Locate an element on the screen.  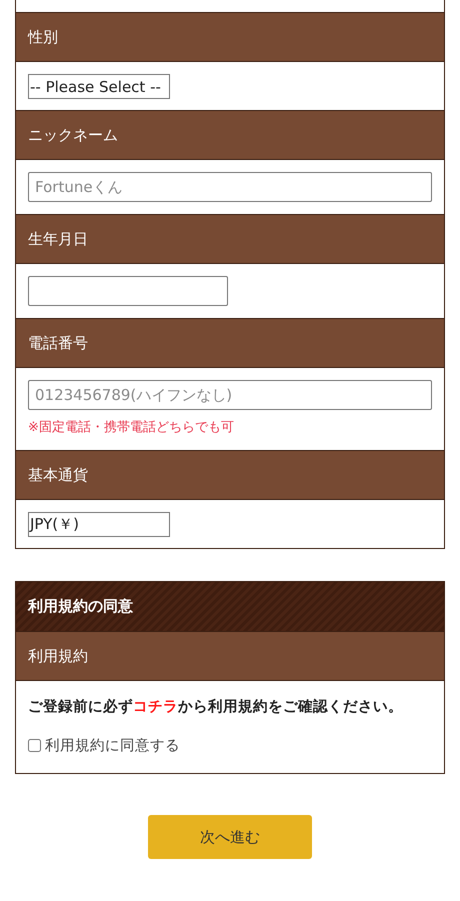
checkbox-label: 利用規約に同意する is located at coordinates (112, 746).